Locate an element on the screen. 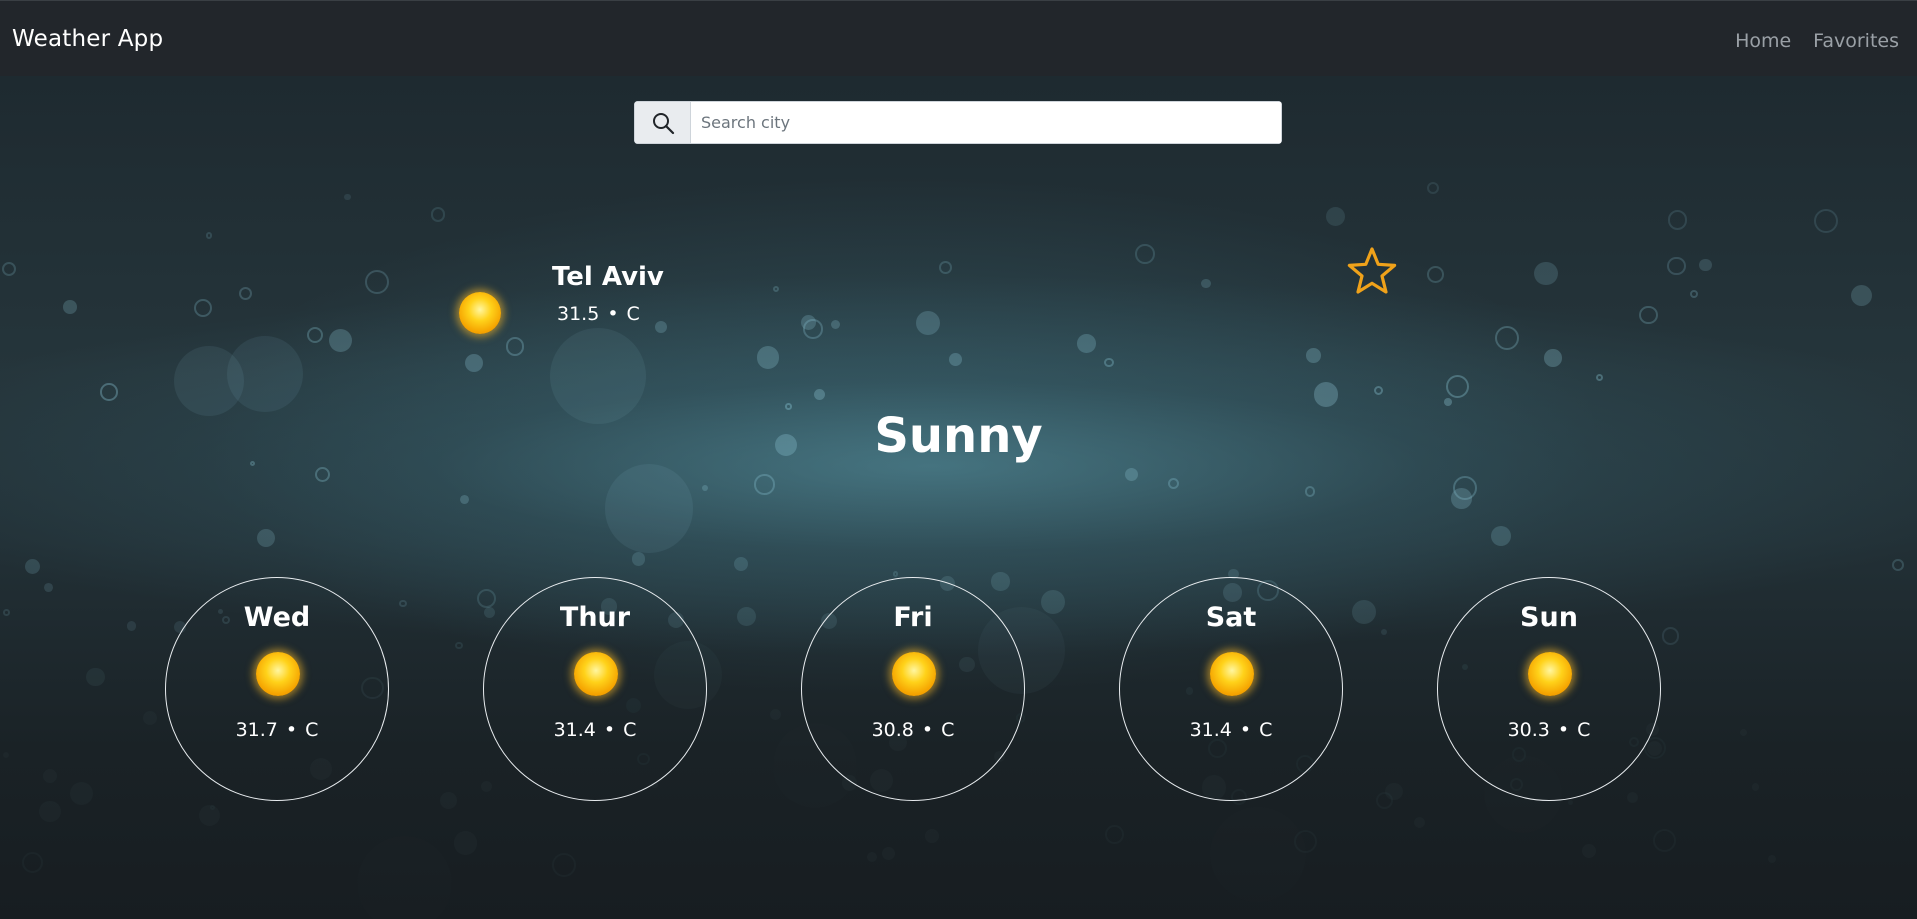 The width and height of the screenshot is (1917, 919). search-icon is located at coordinates (663, 123).